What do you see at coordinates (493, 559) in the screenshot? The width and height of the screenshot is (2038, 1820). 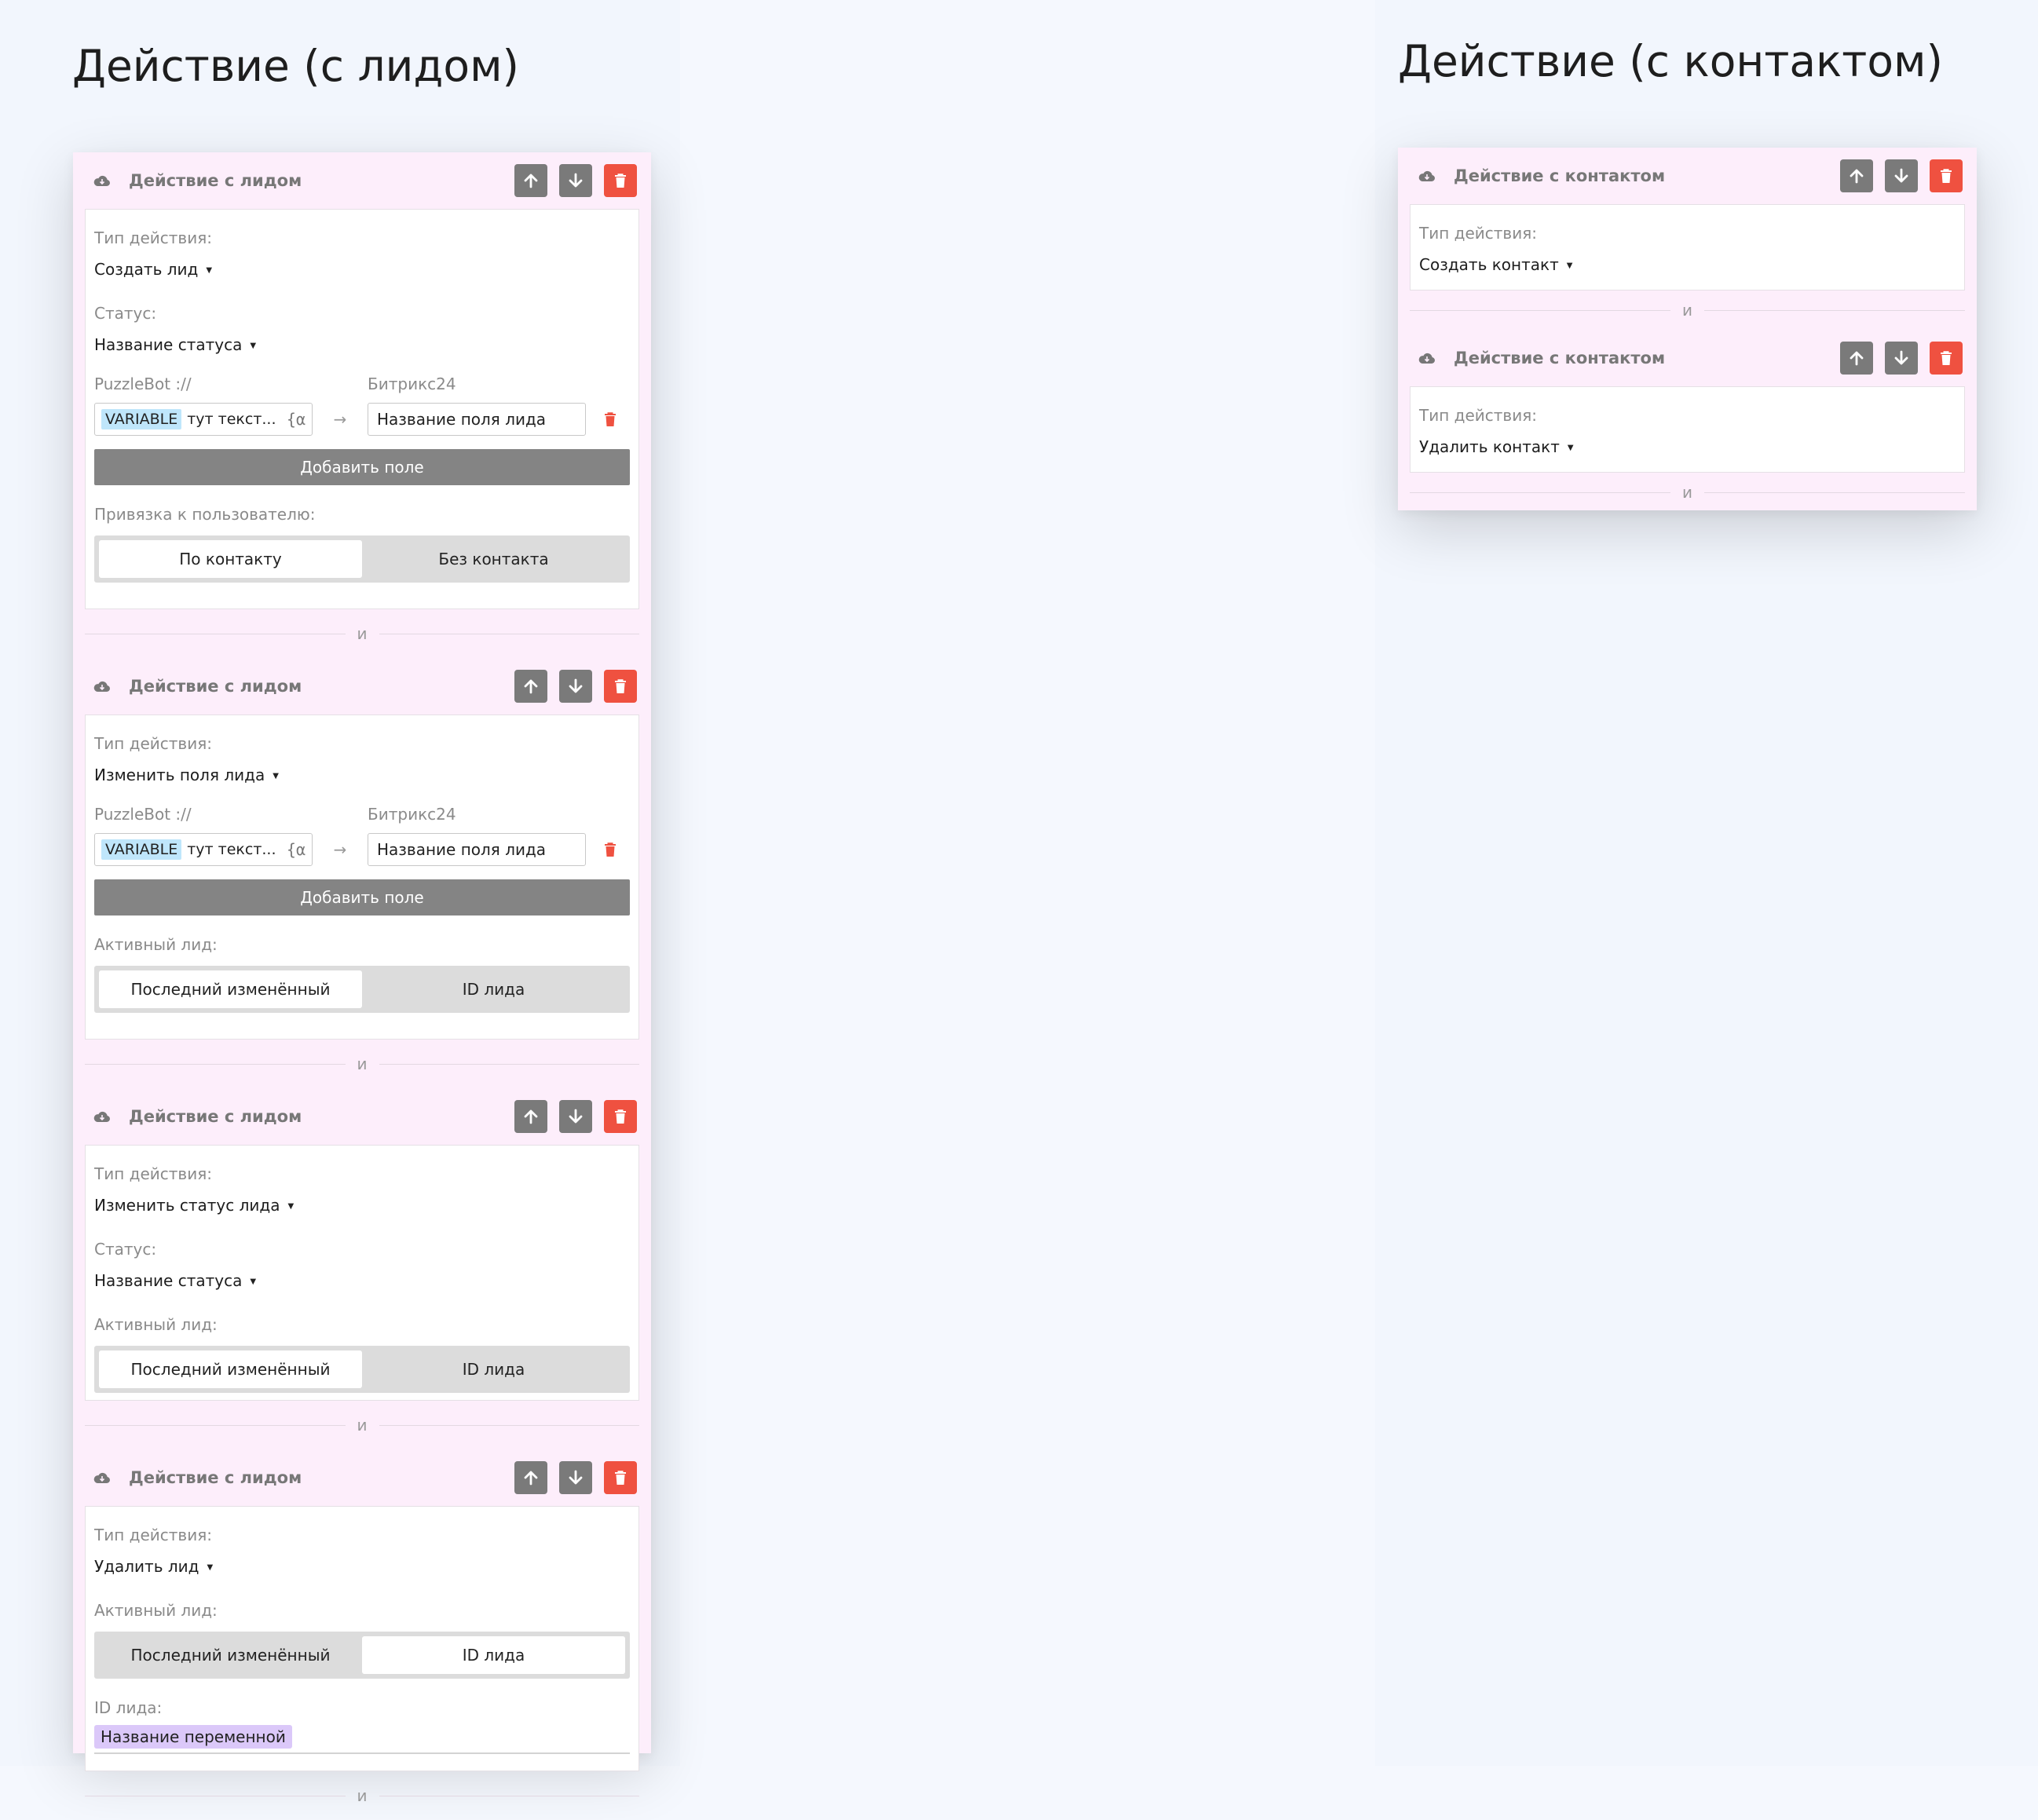 I see `option-without-contact: Без контакта` at bounding box center [493, 559].